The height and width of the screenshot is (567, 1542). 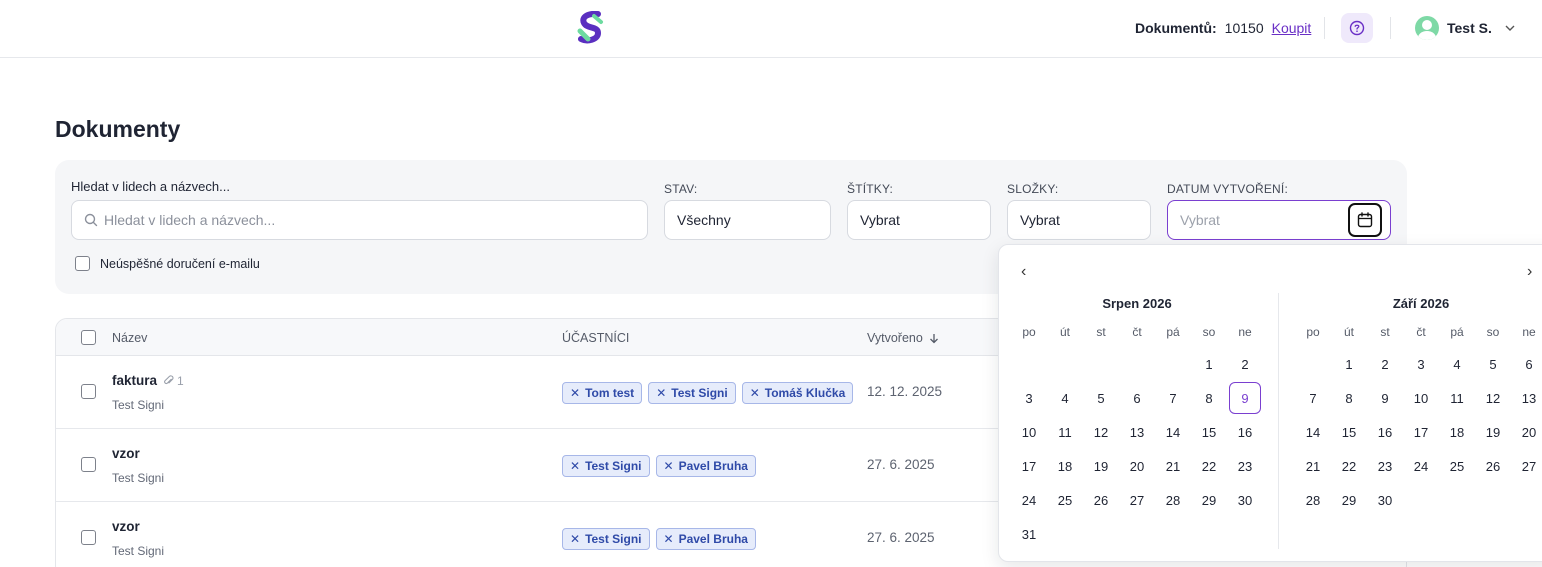 What do you see at coordinates (591, 28) in the screenshot?
I see `logo-icon` at bounding box center [591, 28].